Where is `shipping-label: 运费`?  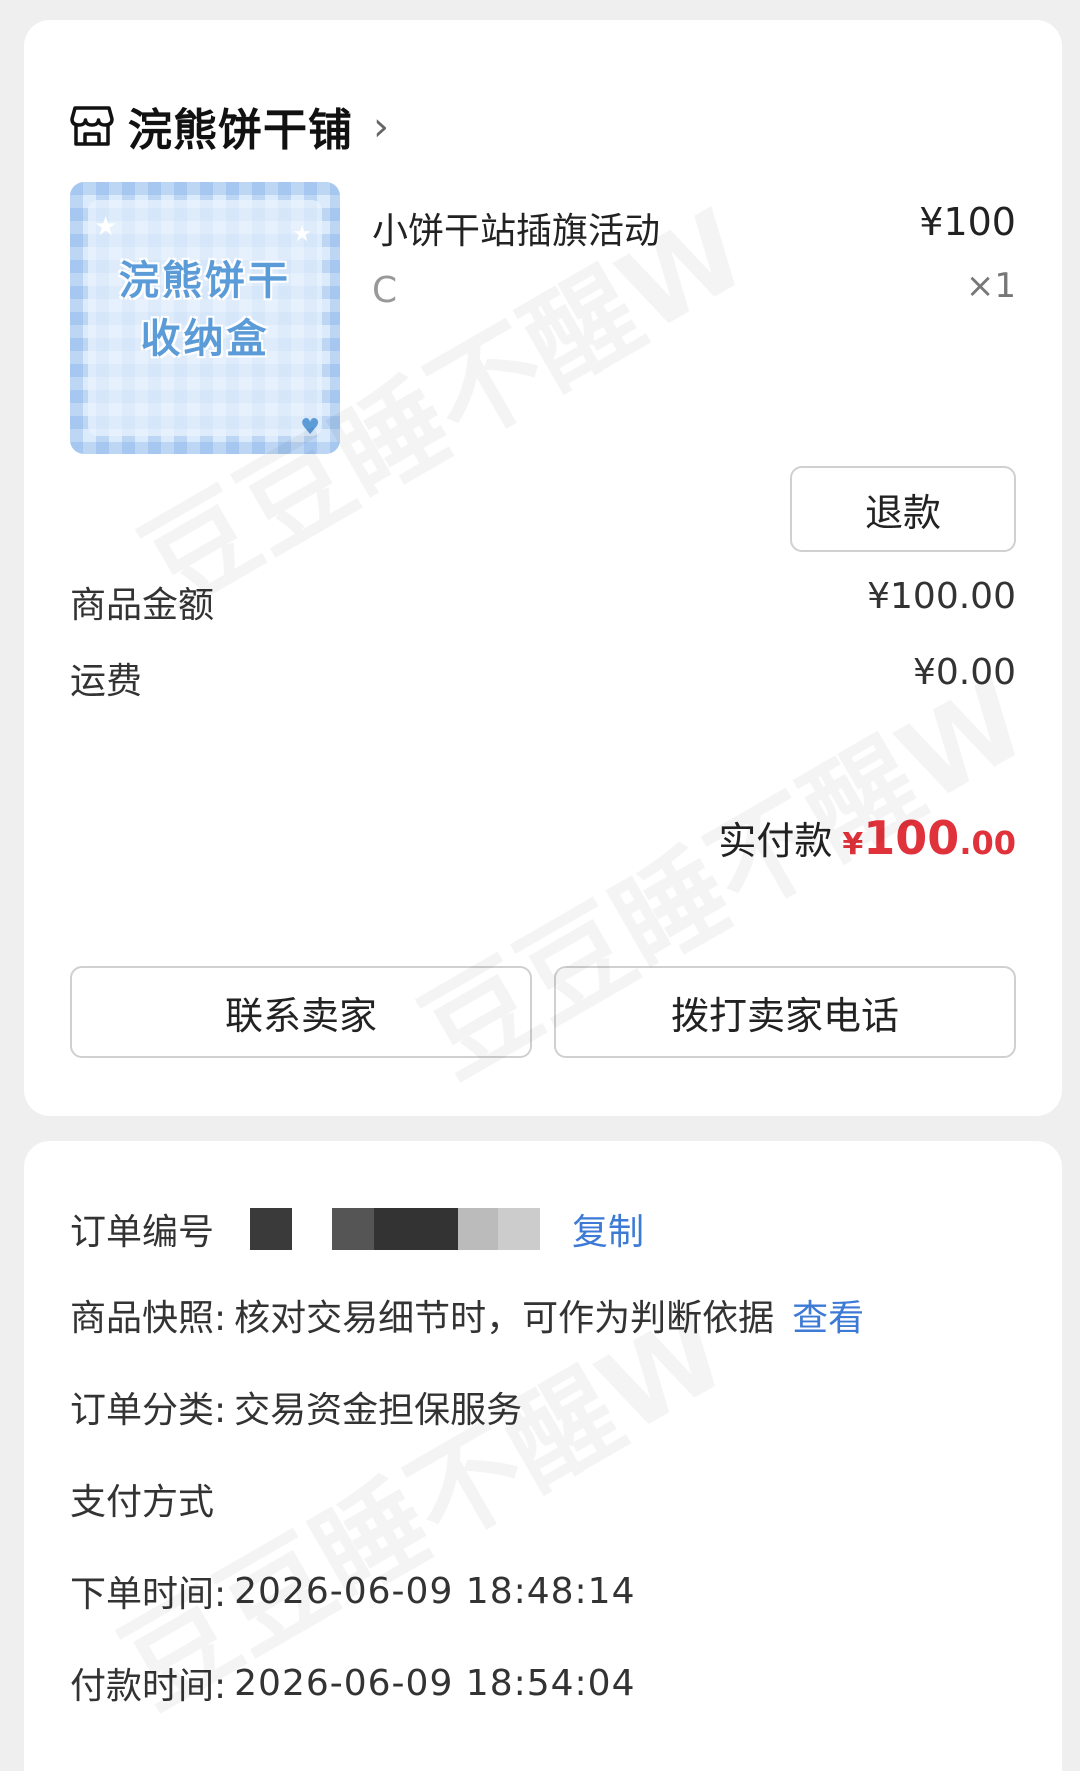 shipping-label: 运费 is located at coordinates (106, 681).